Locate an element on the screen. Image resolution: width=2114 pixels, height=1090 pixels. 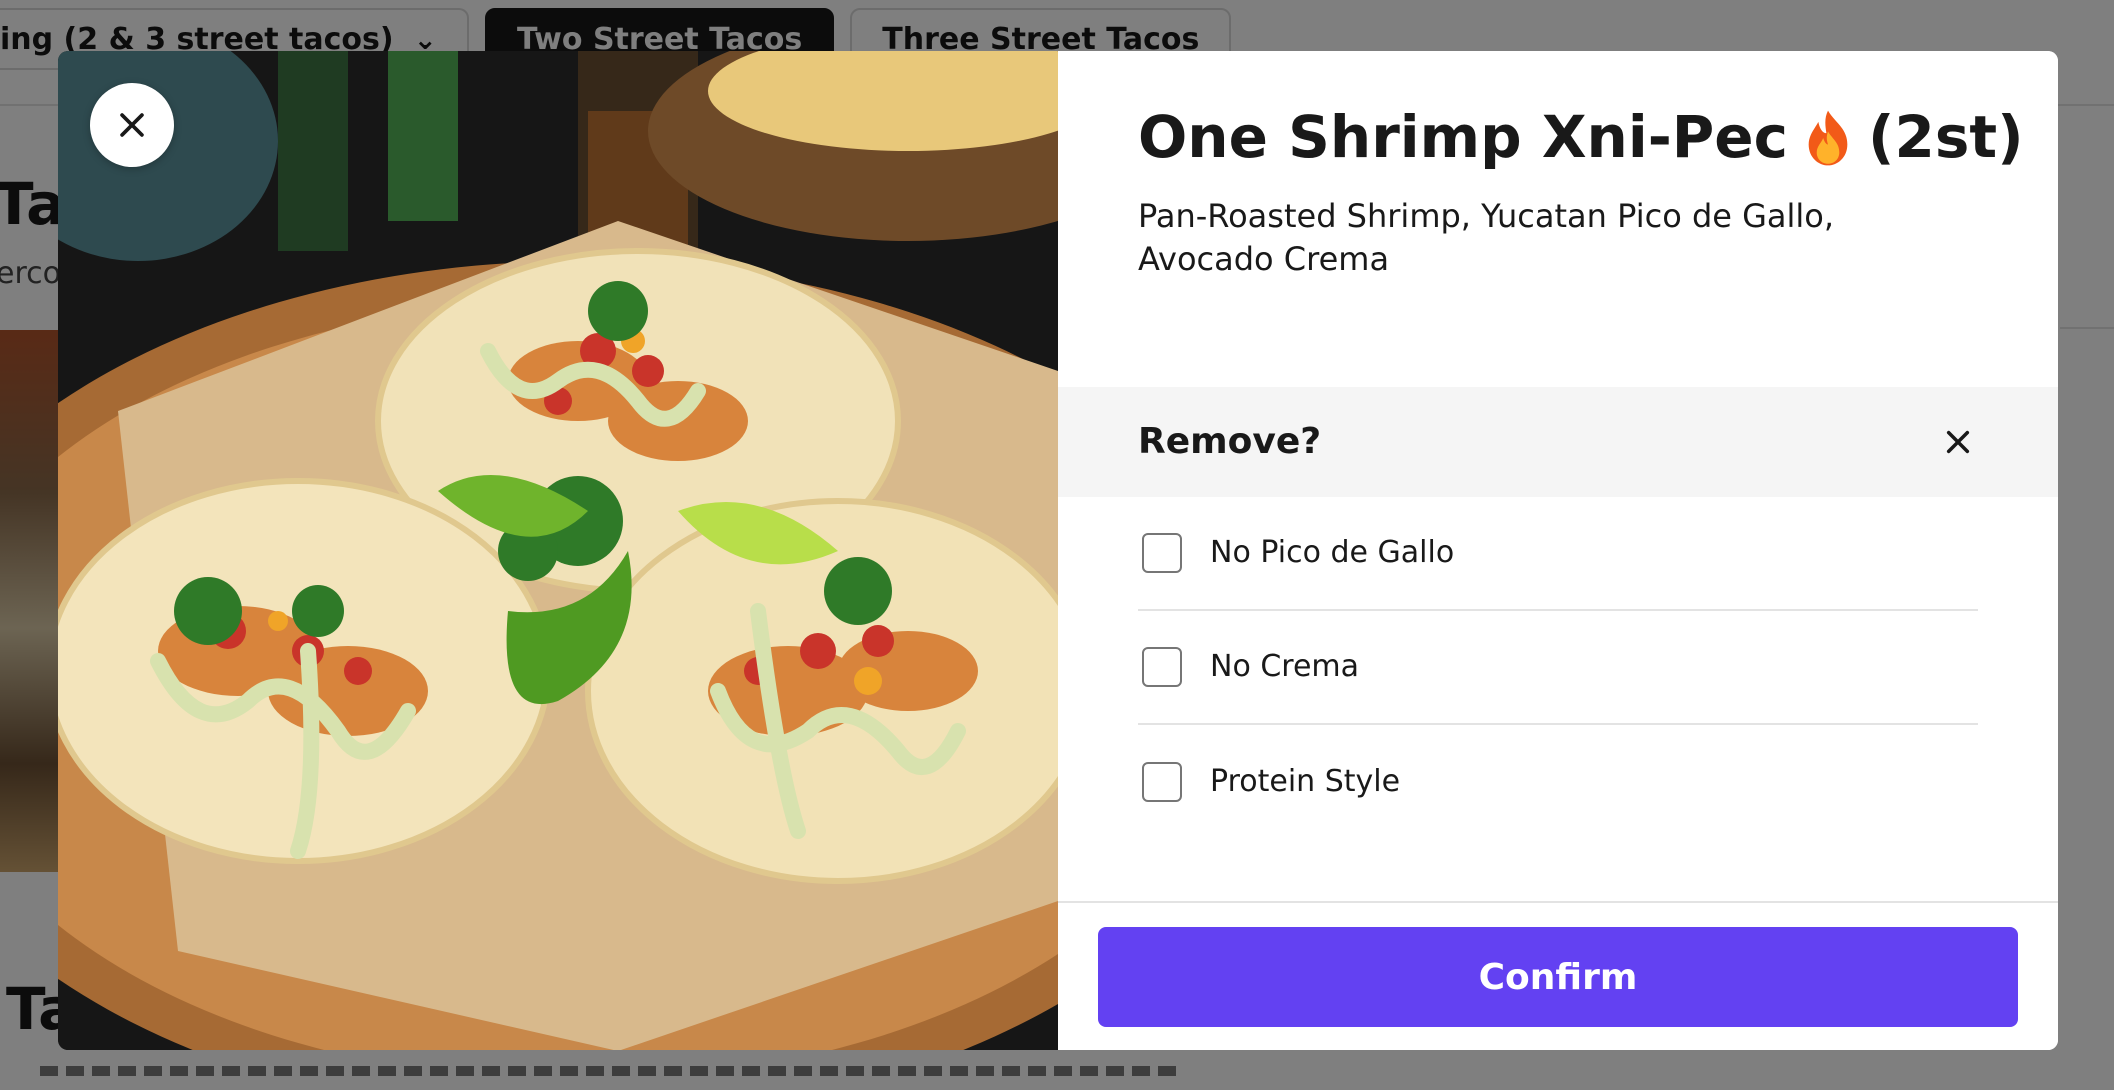
option-list: No Pico de Gallo No Crema Protein Style is located at coordinates (1558, 668).